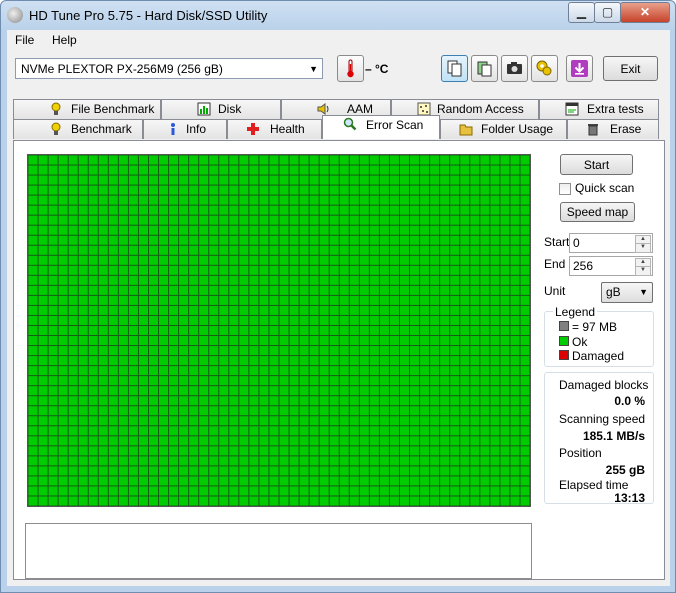  I want to click on unit-select: gB ▼, so click(627, 292).